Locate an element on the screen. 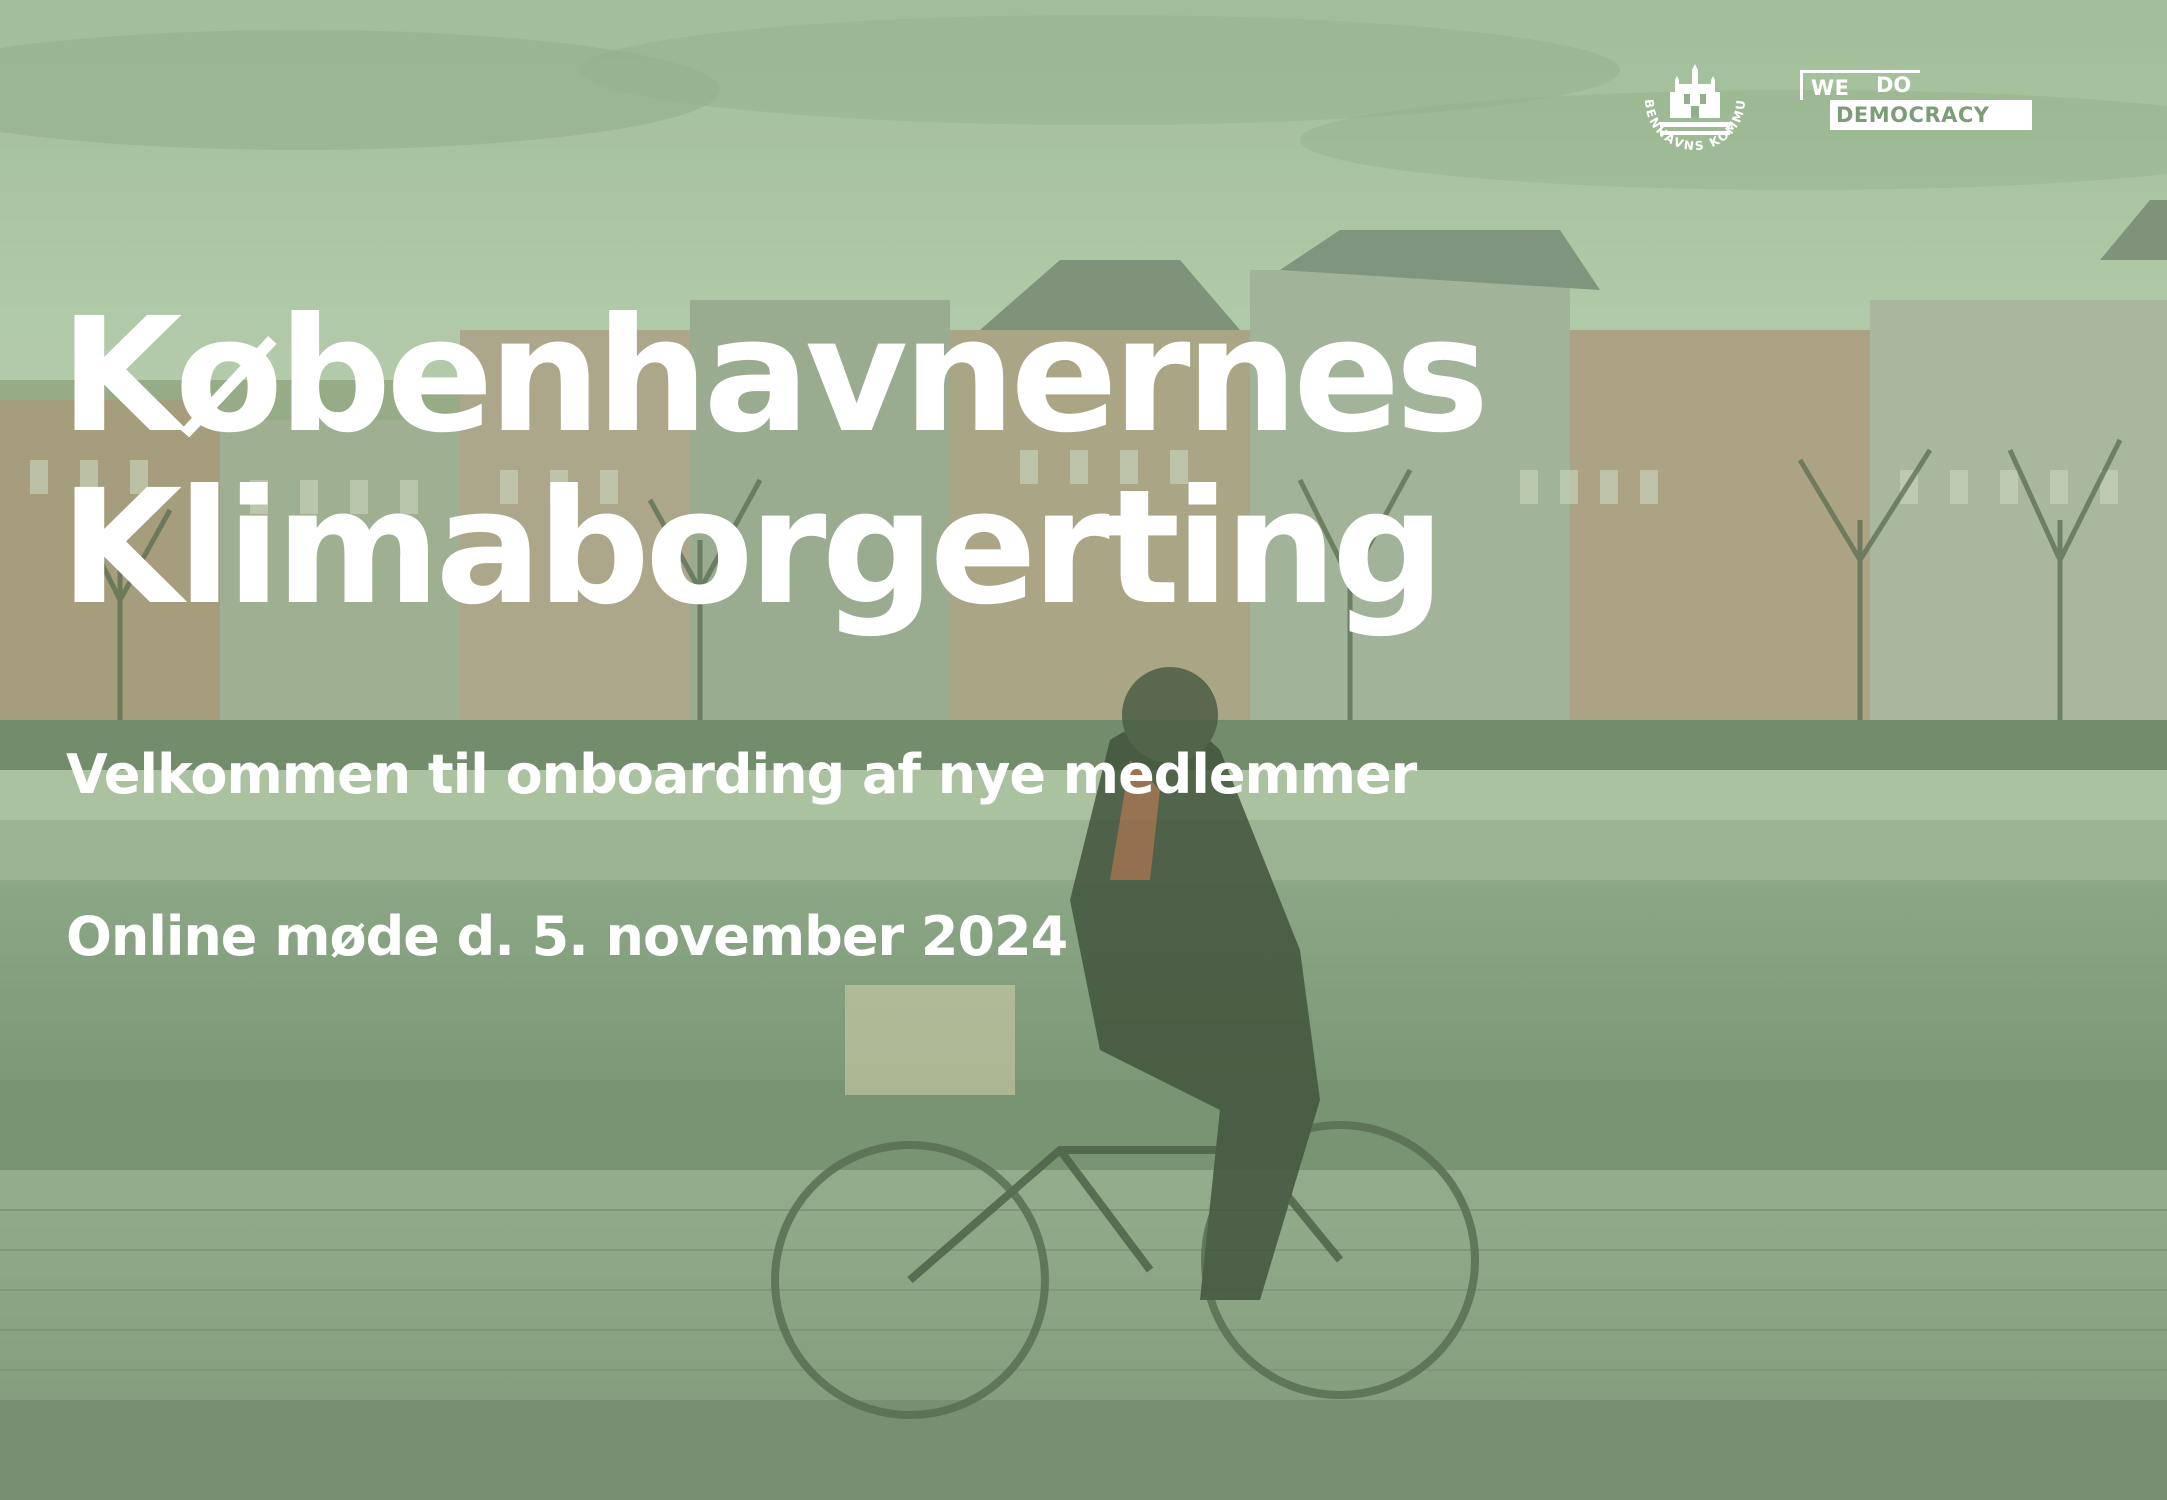 The width and height of the screenshot is (2167, 1500). kobenhavns-kommune-logo: KØBENHAVNS KOMMUNE is located at coordinates (1683, 87).